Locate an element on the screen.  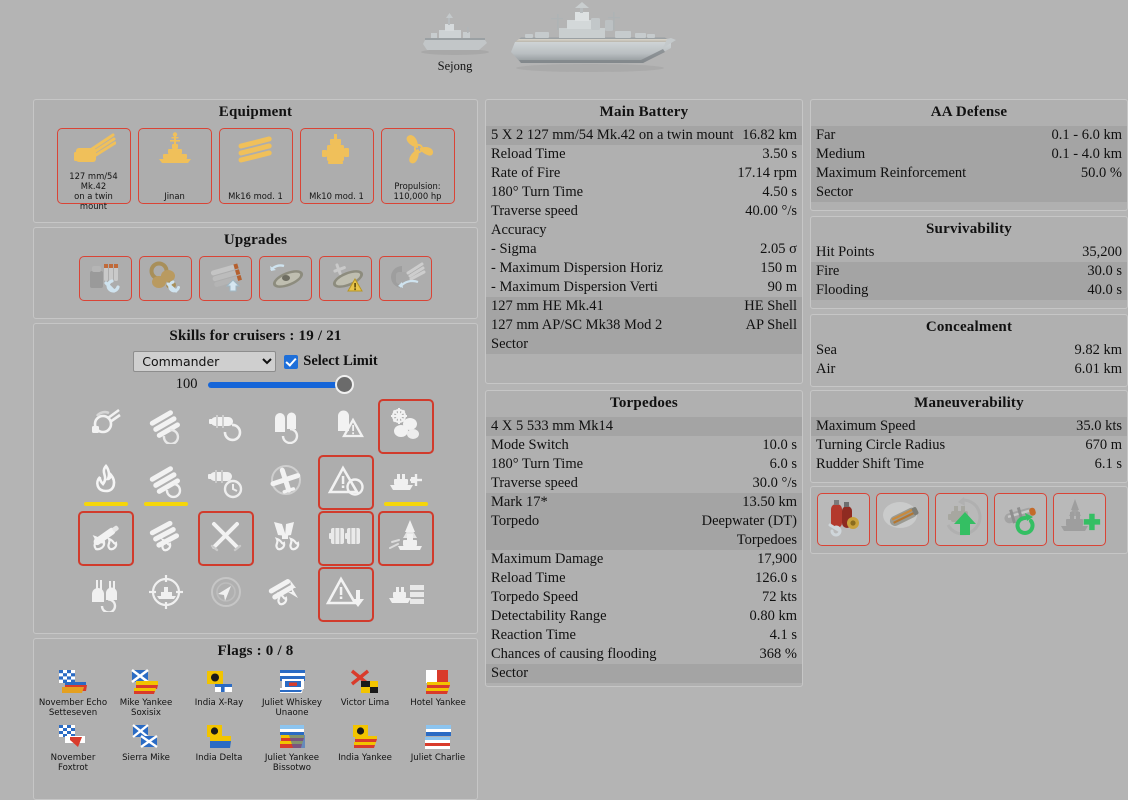
stat-value: HE Shell is located at coordinates (770, 306).